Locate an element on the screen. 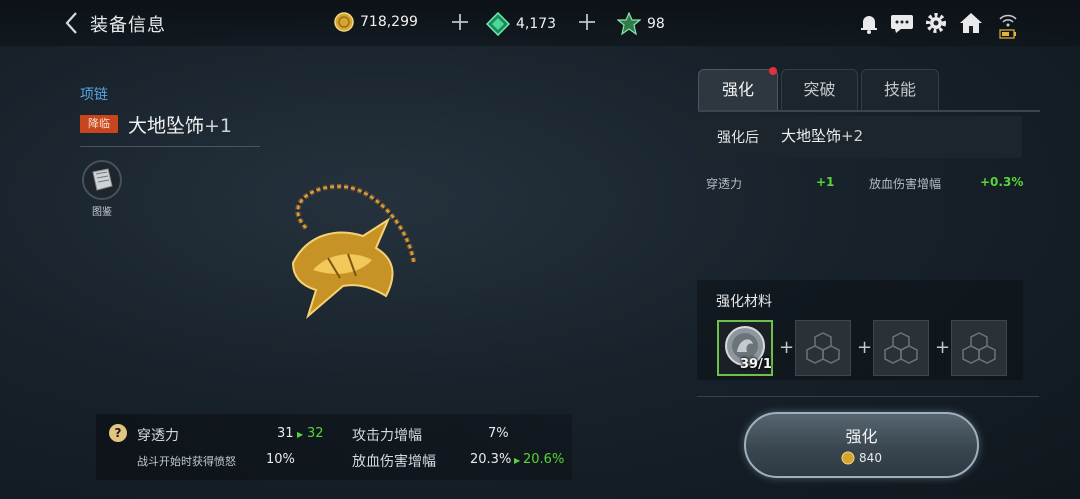 This screenshot has height=499, width=1080. item-name-text: 大地坠饰 is located at coordinates (166, 126).